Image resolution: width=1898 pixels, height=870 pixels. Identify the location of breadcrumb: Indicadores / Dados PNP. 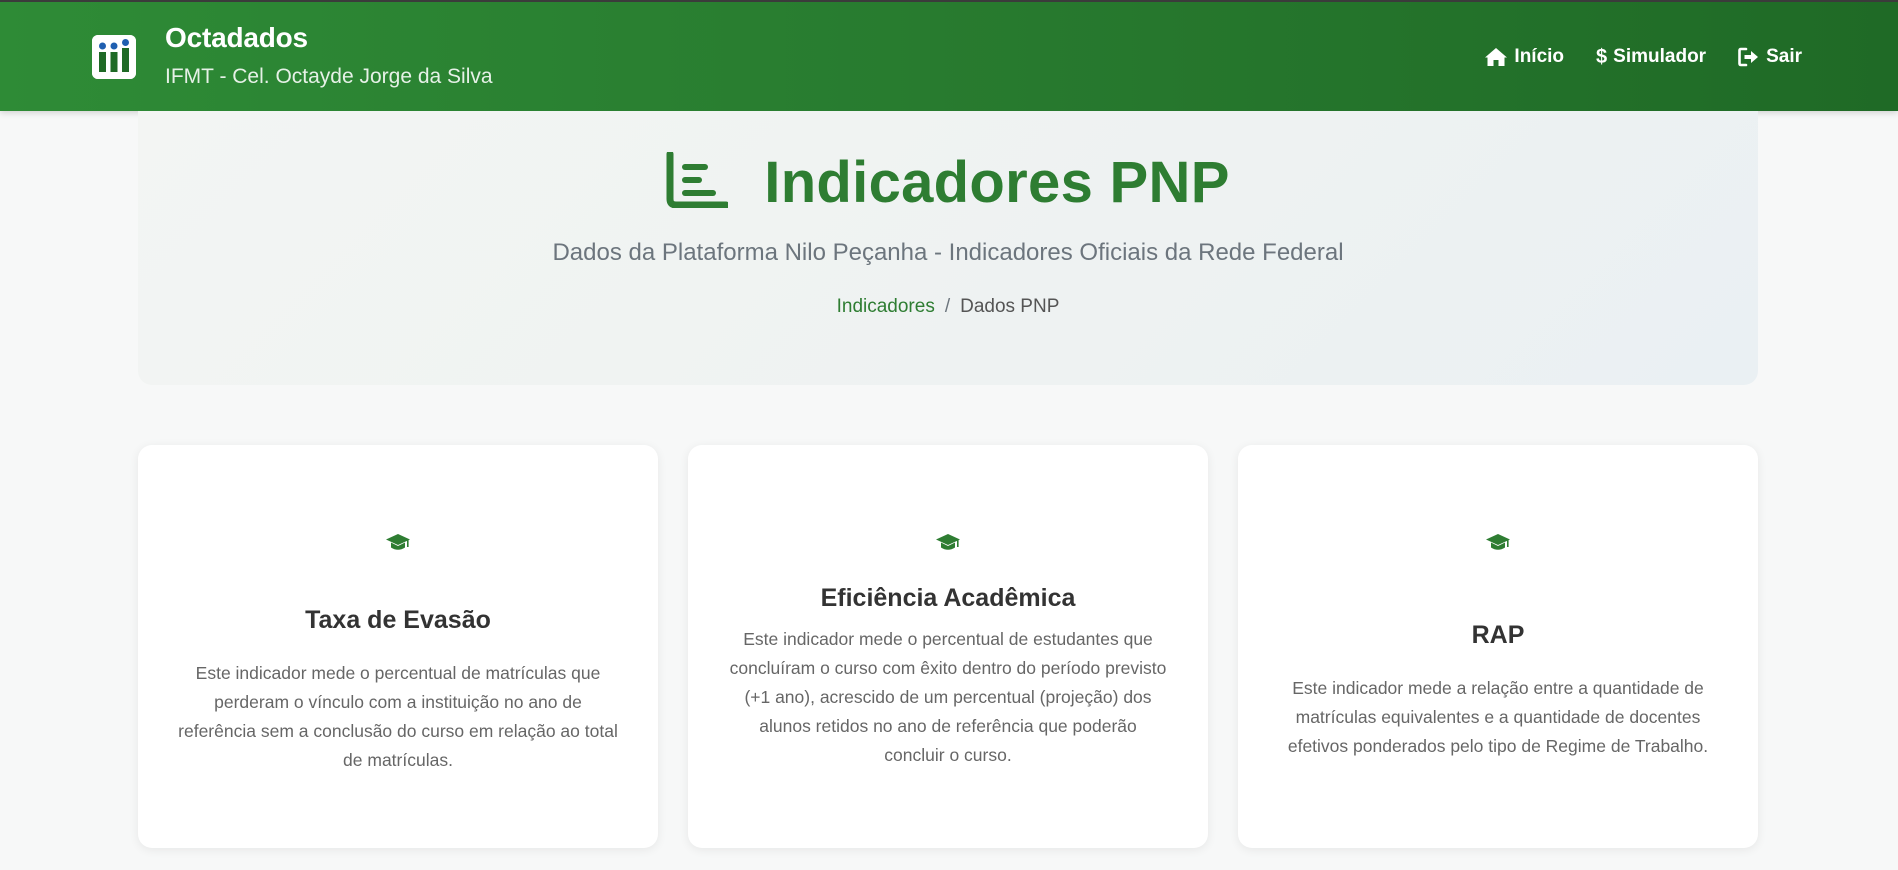
(948, 307).